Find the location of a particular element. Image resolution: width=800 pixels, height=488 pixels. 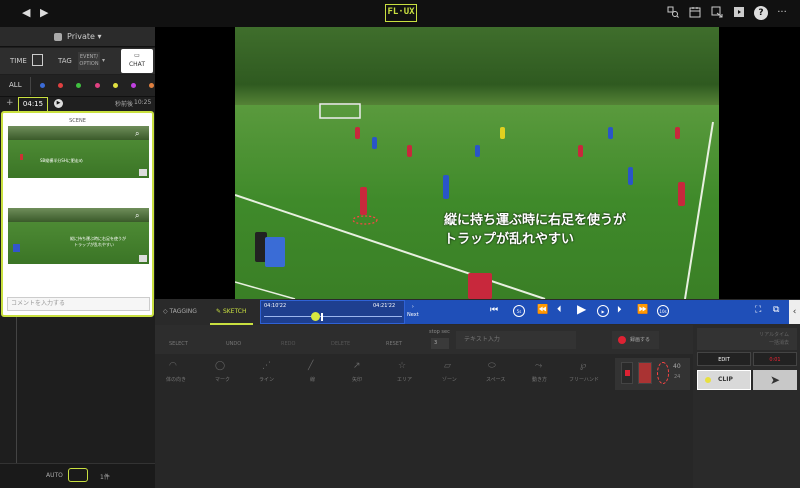

space-icon: ⬭ is located at coordinates (492, 366).